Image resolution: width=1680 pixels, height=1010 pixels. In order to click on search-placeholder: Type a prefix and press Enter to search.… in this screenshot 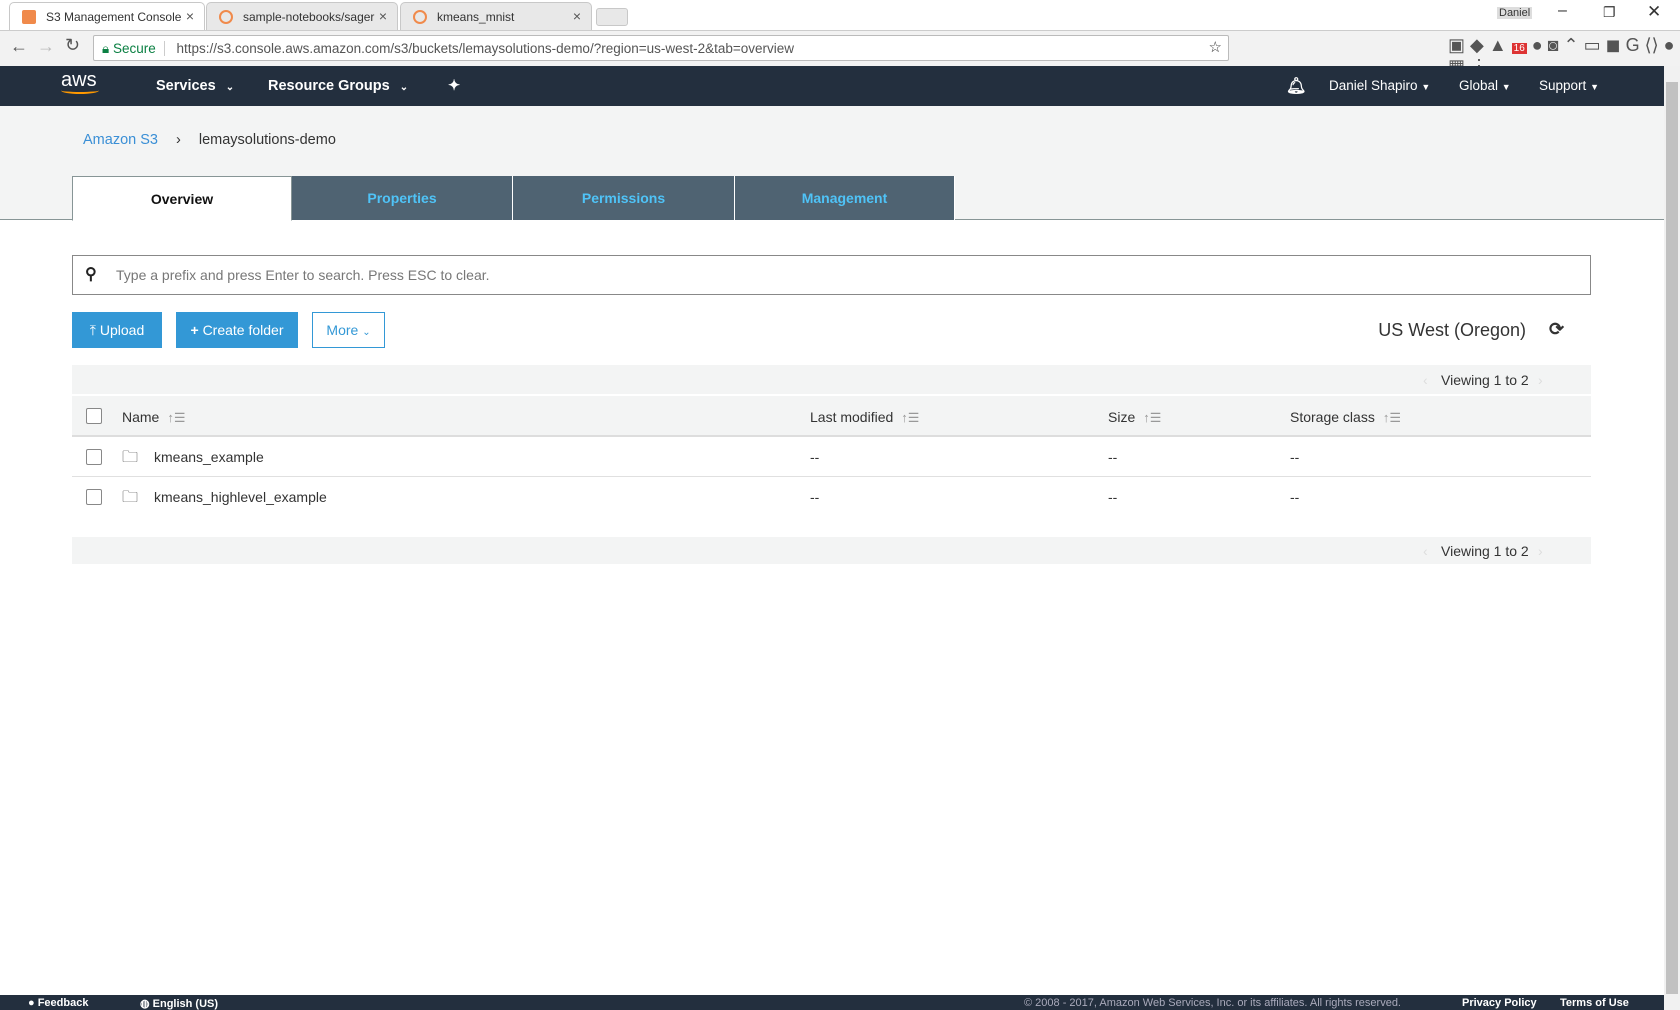, I will do `click(303, 275)`.